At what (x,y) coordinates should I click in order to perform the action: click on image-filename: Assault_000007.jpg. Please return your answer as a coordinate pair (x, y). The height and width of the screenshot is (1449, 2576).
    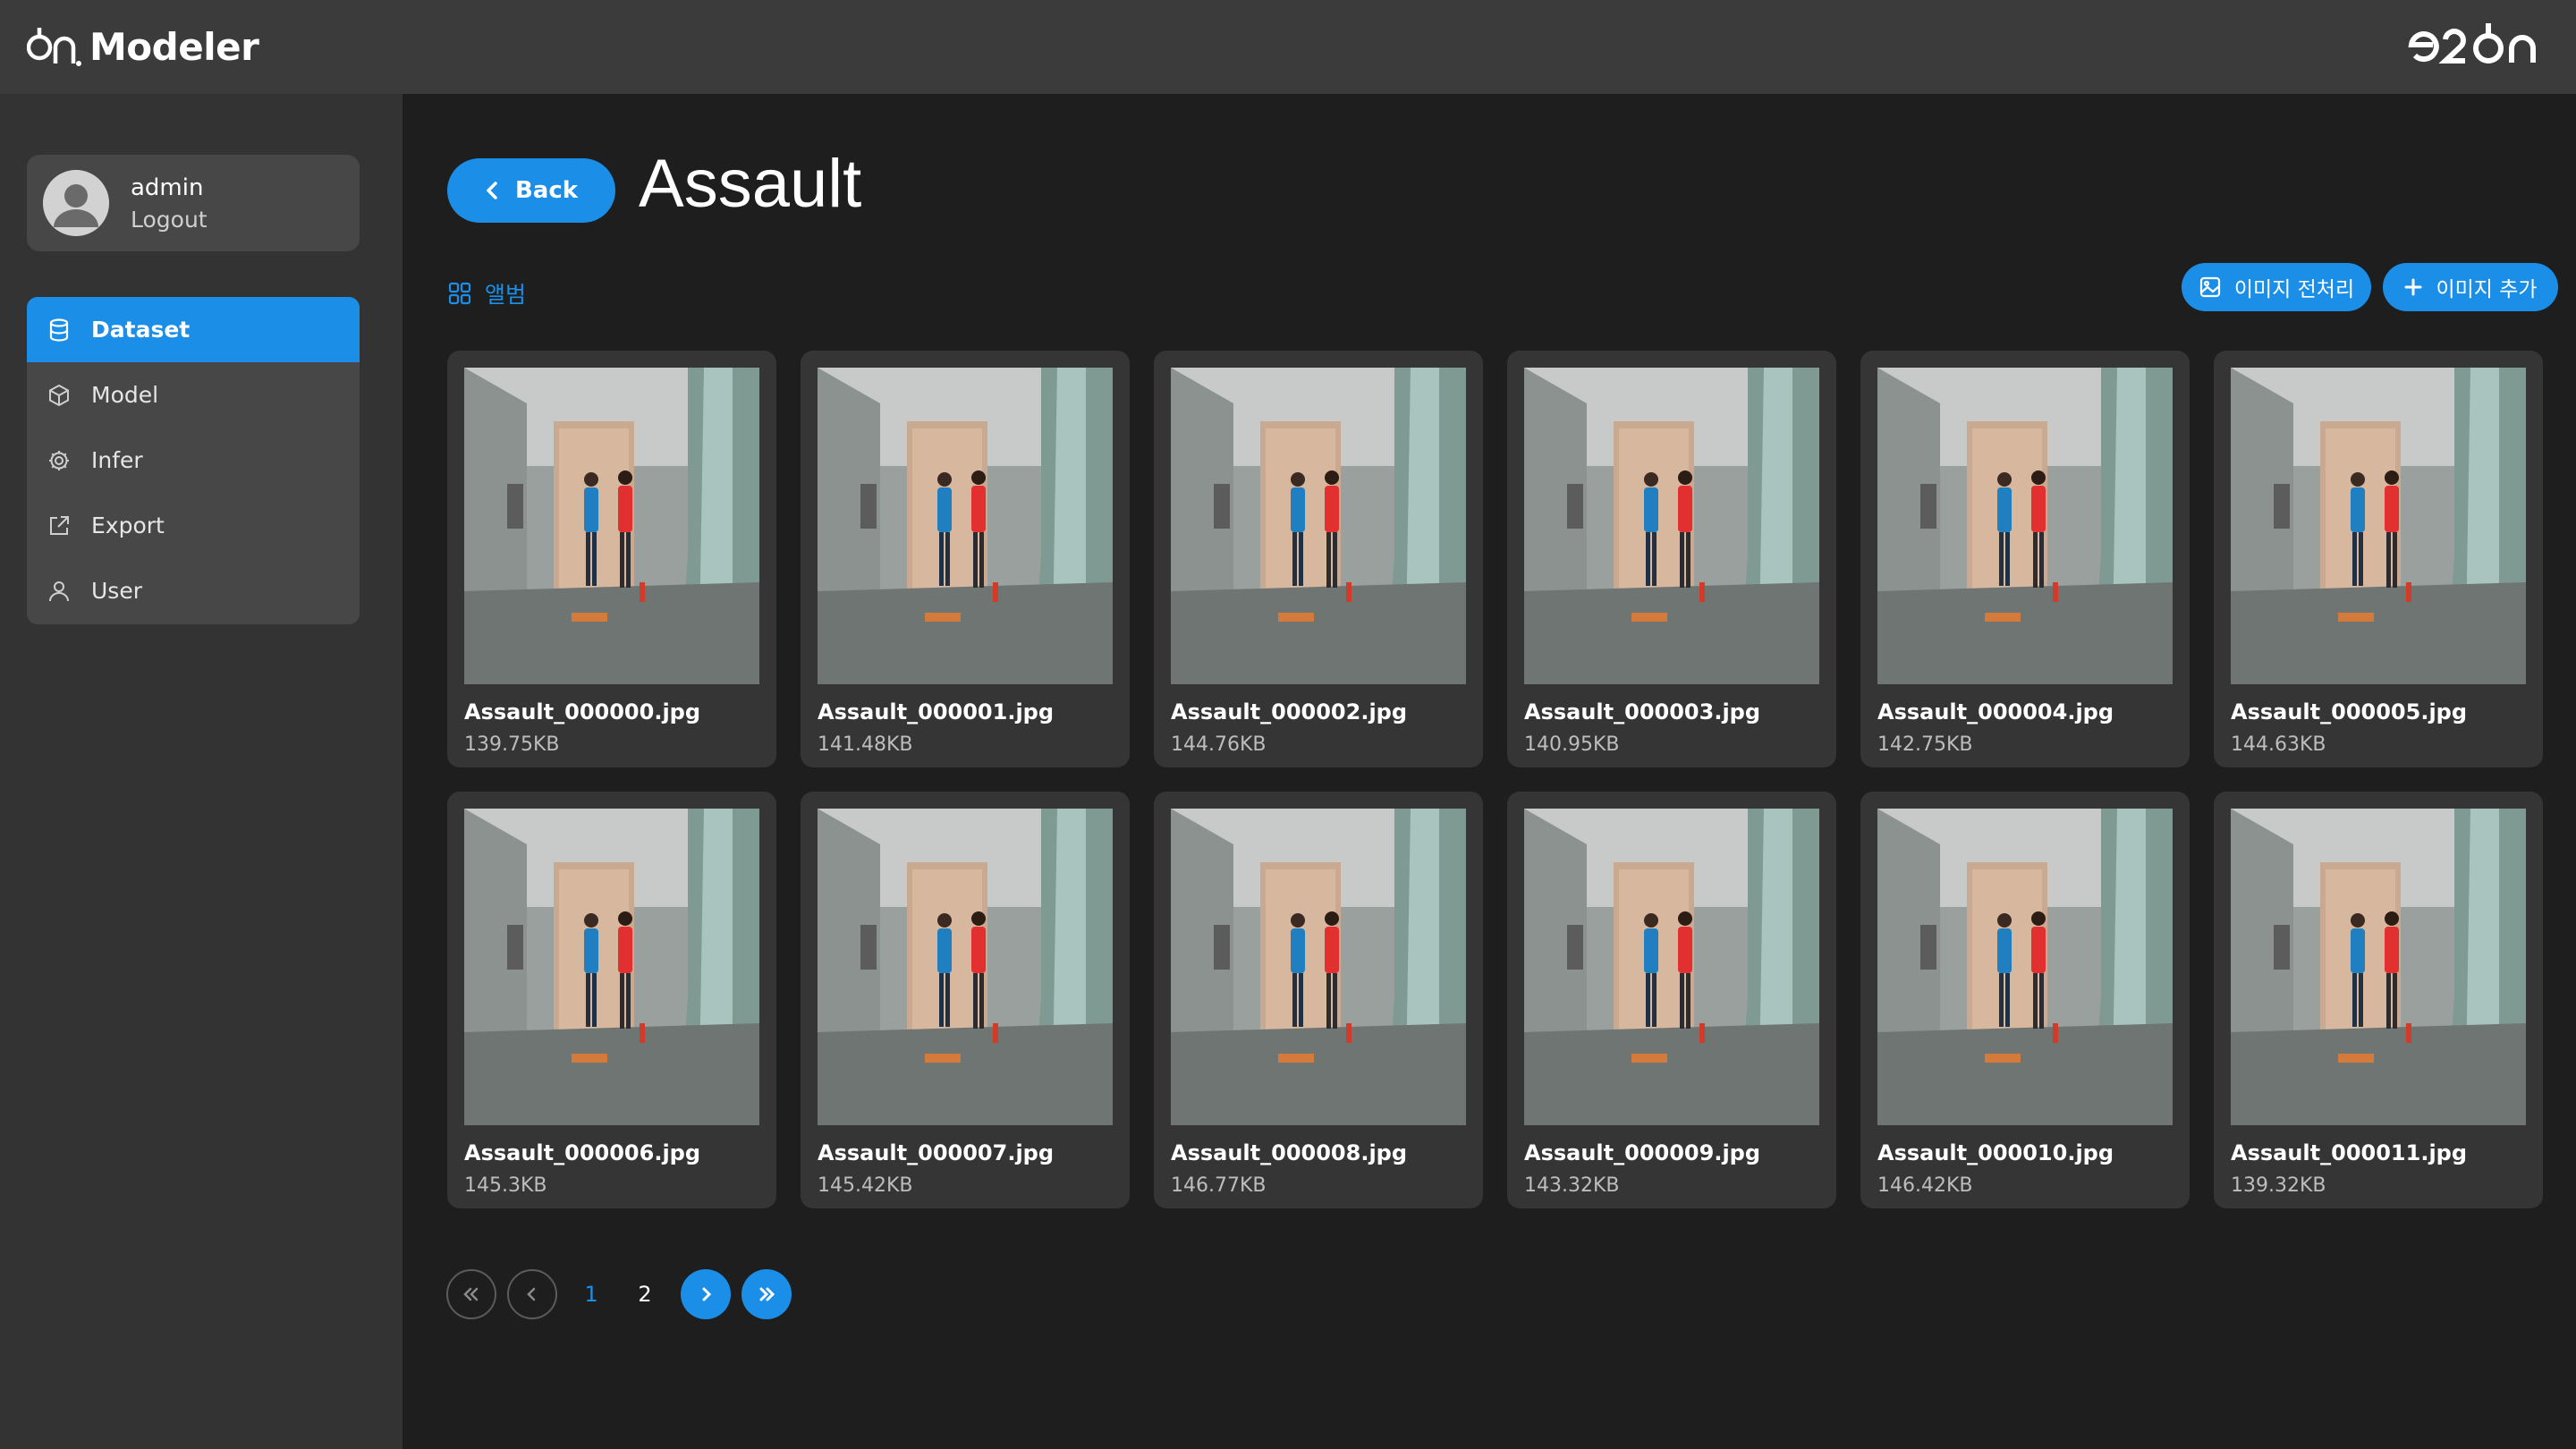
    Looking at the image, I should click on (936, 1152).